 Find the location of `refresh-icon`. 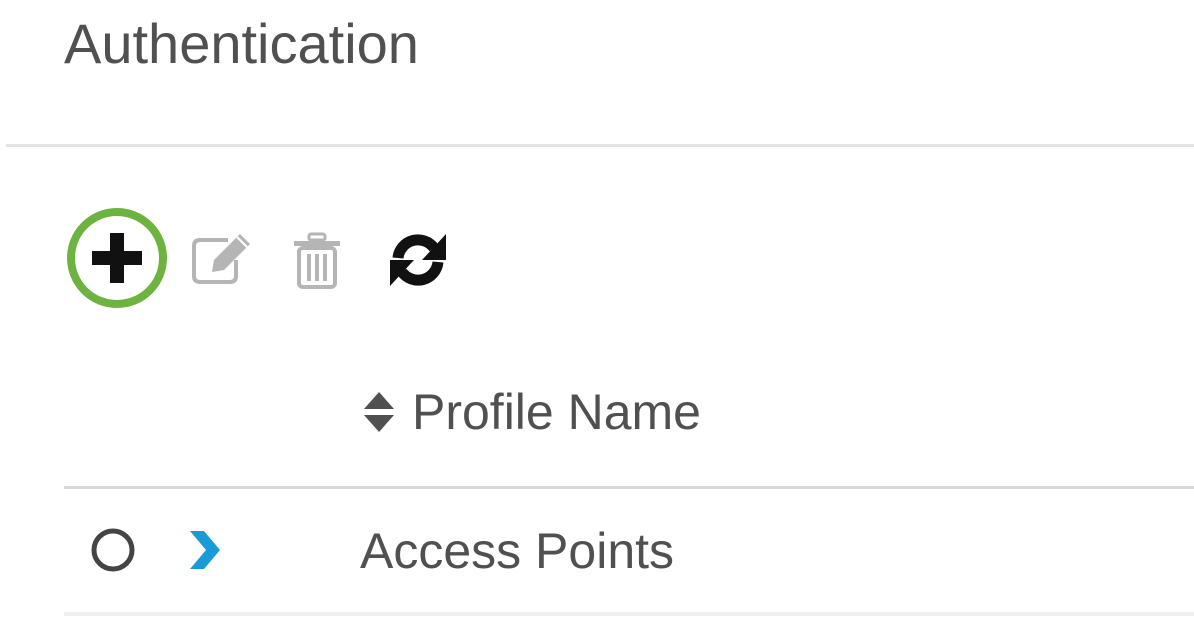

refresh-icon is located at coordinates (418, 260).